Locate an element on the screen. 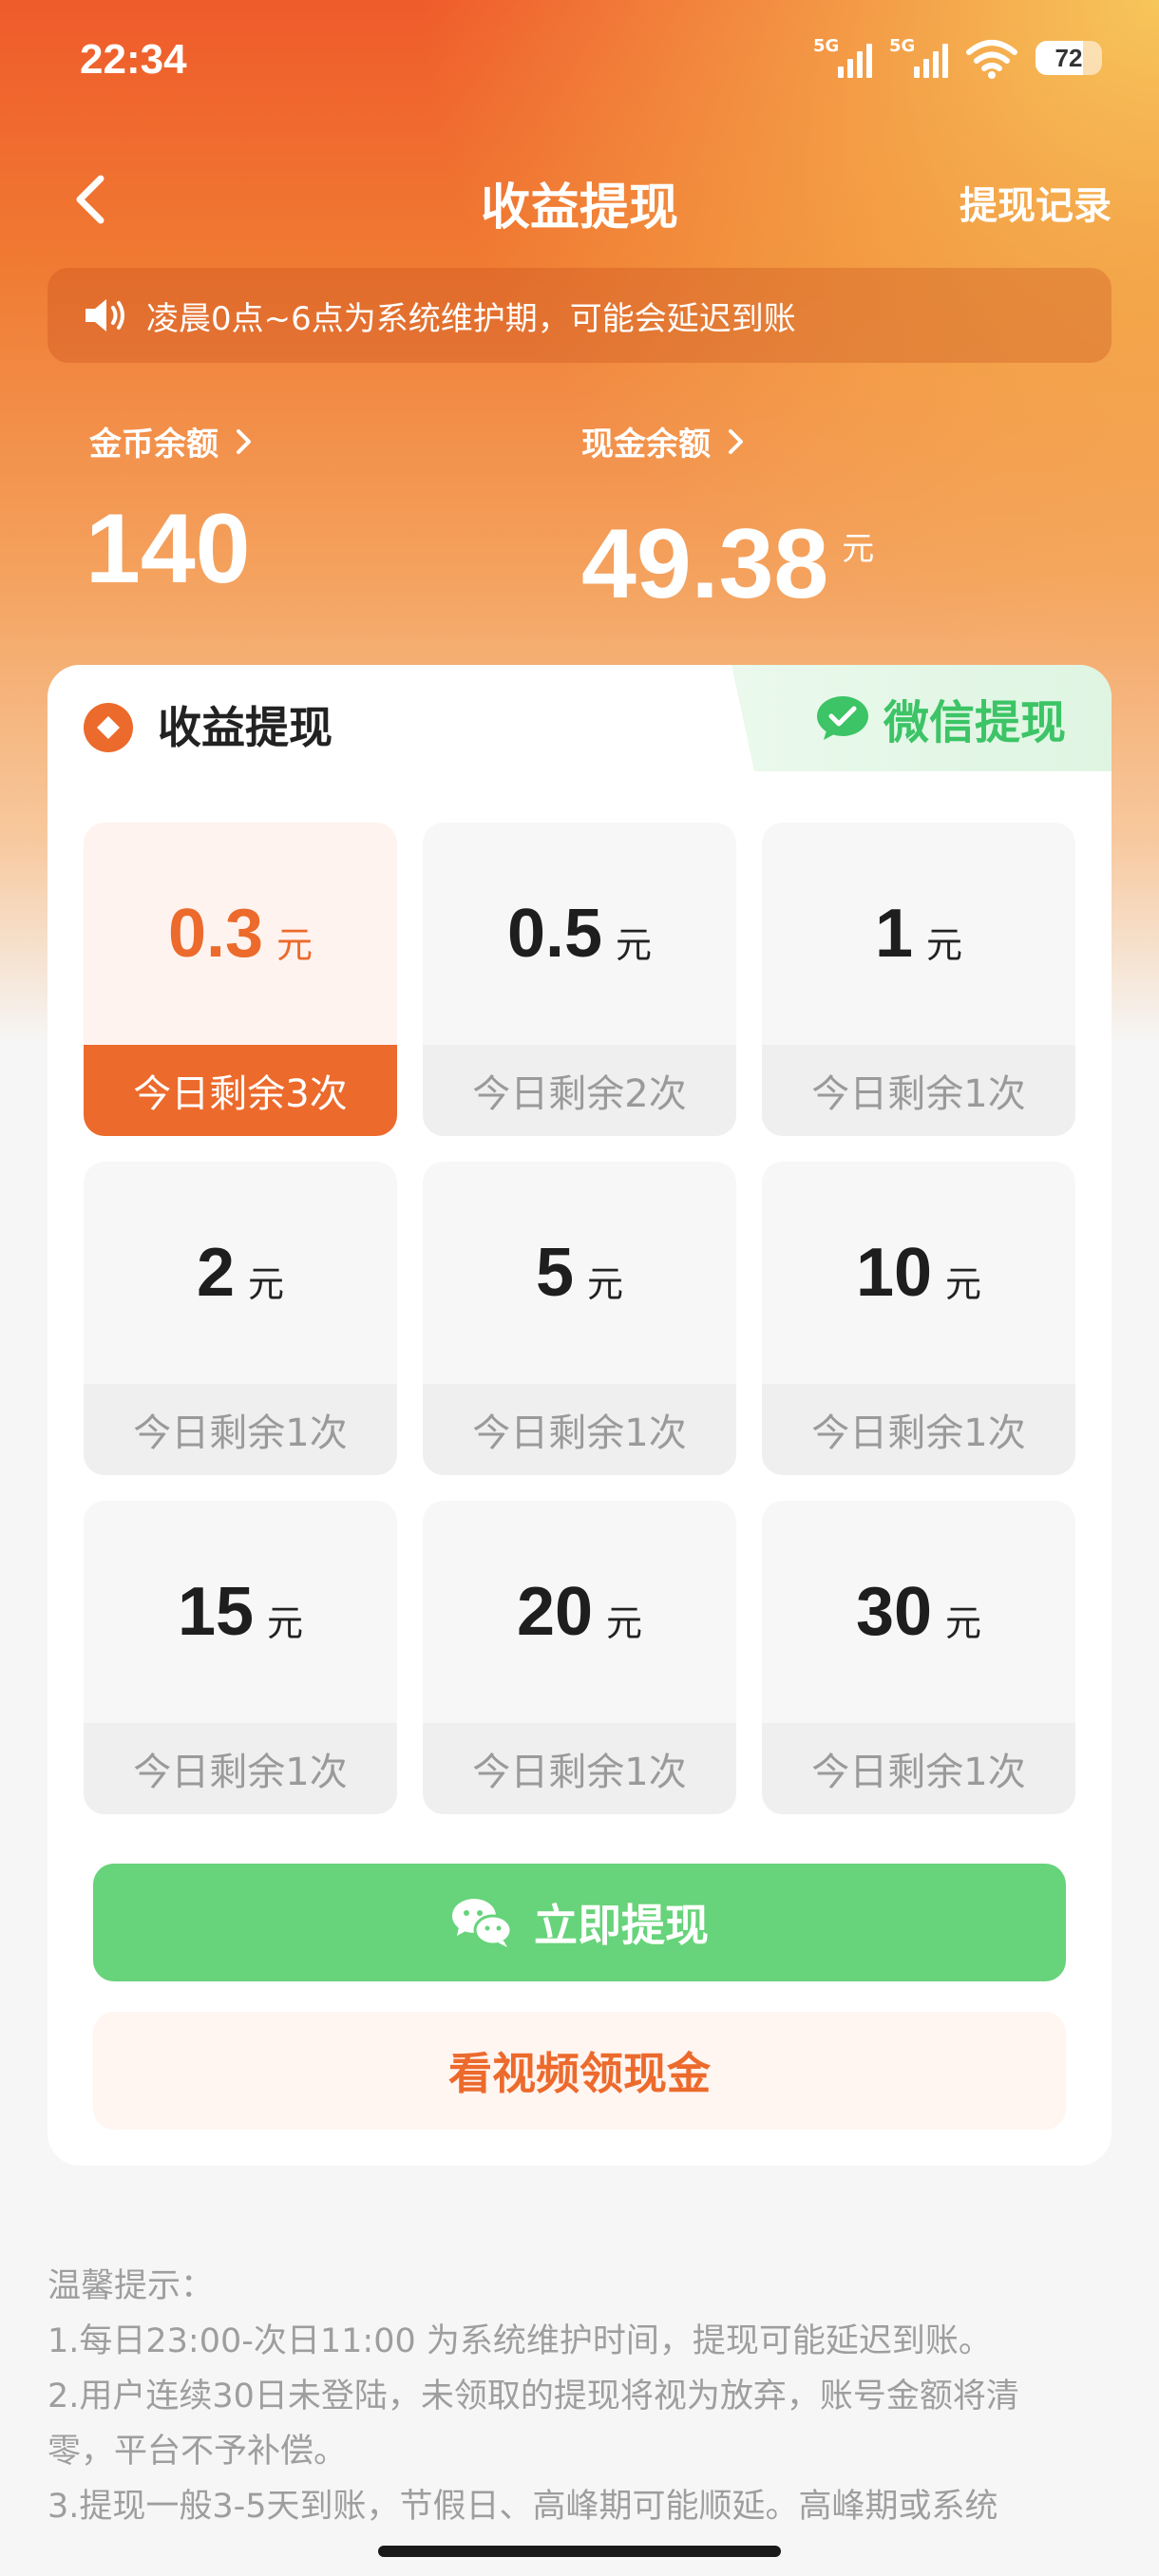 The height and width of the screenshot is (2576, 1159). amount-tile: 1元 今日剩余1次 is located at coordinates (918, 979).